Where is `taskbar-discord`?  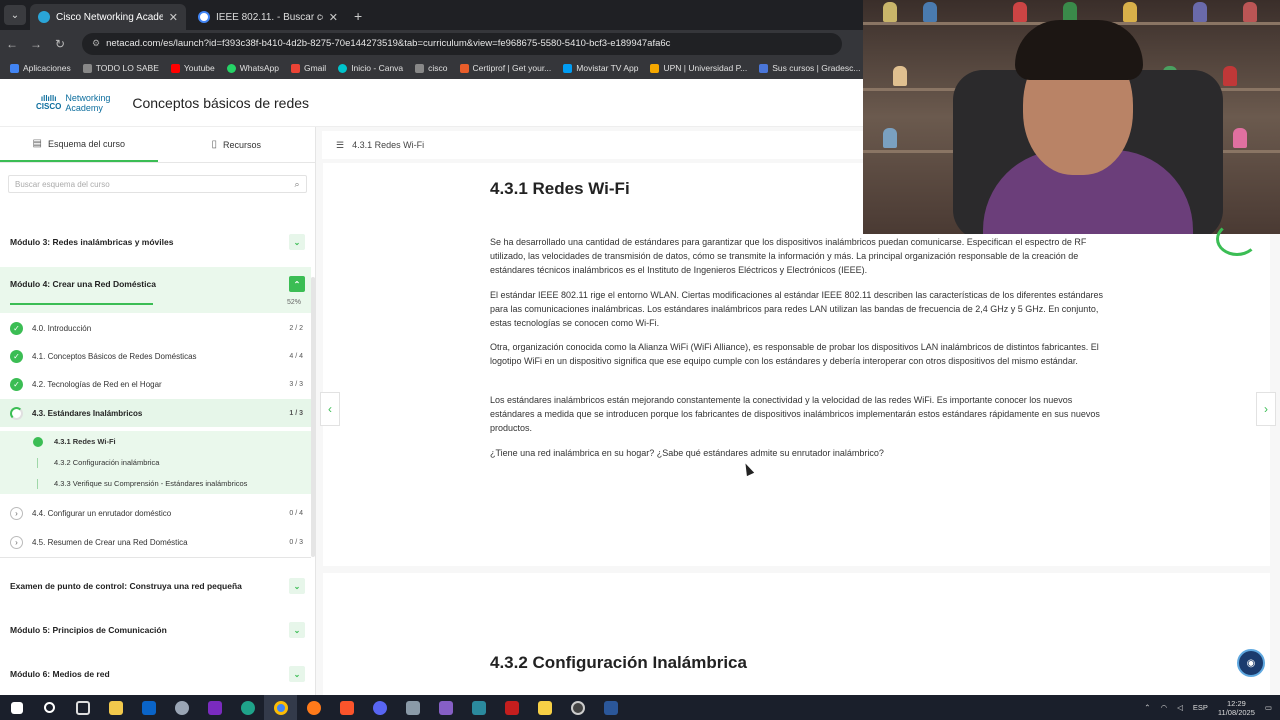 taskbar-discord is located at coordinates (379, 707).